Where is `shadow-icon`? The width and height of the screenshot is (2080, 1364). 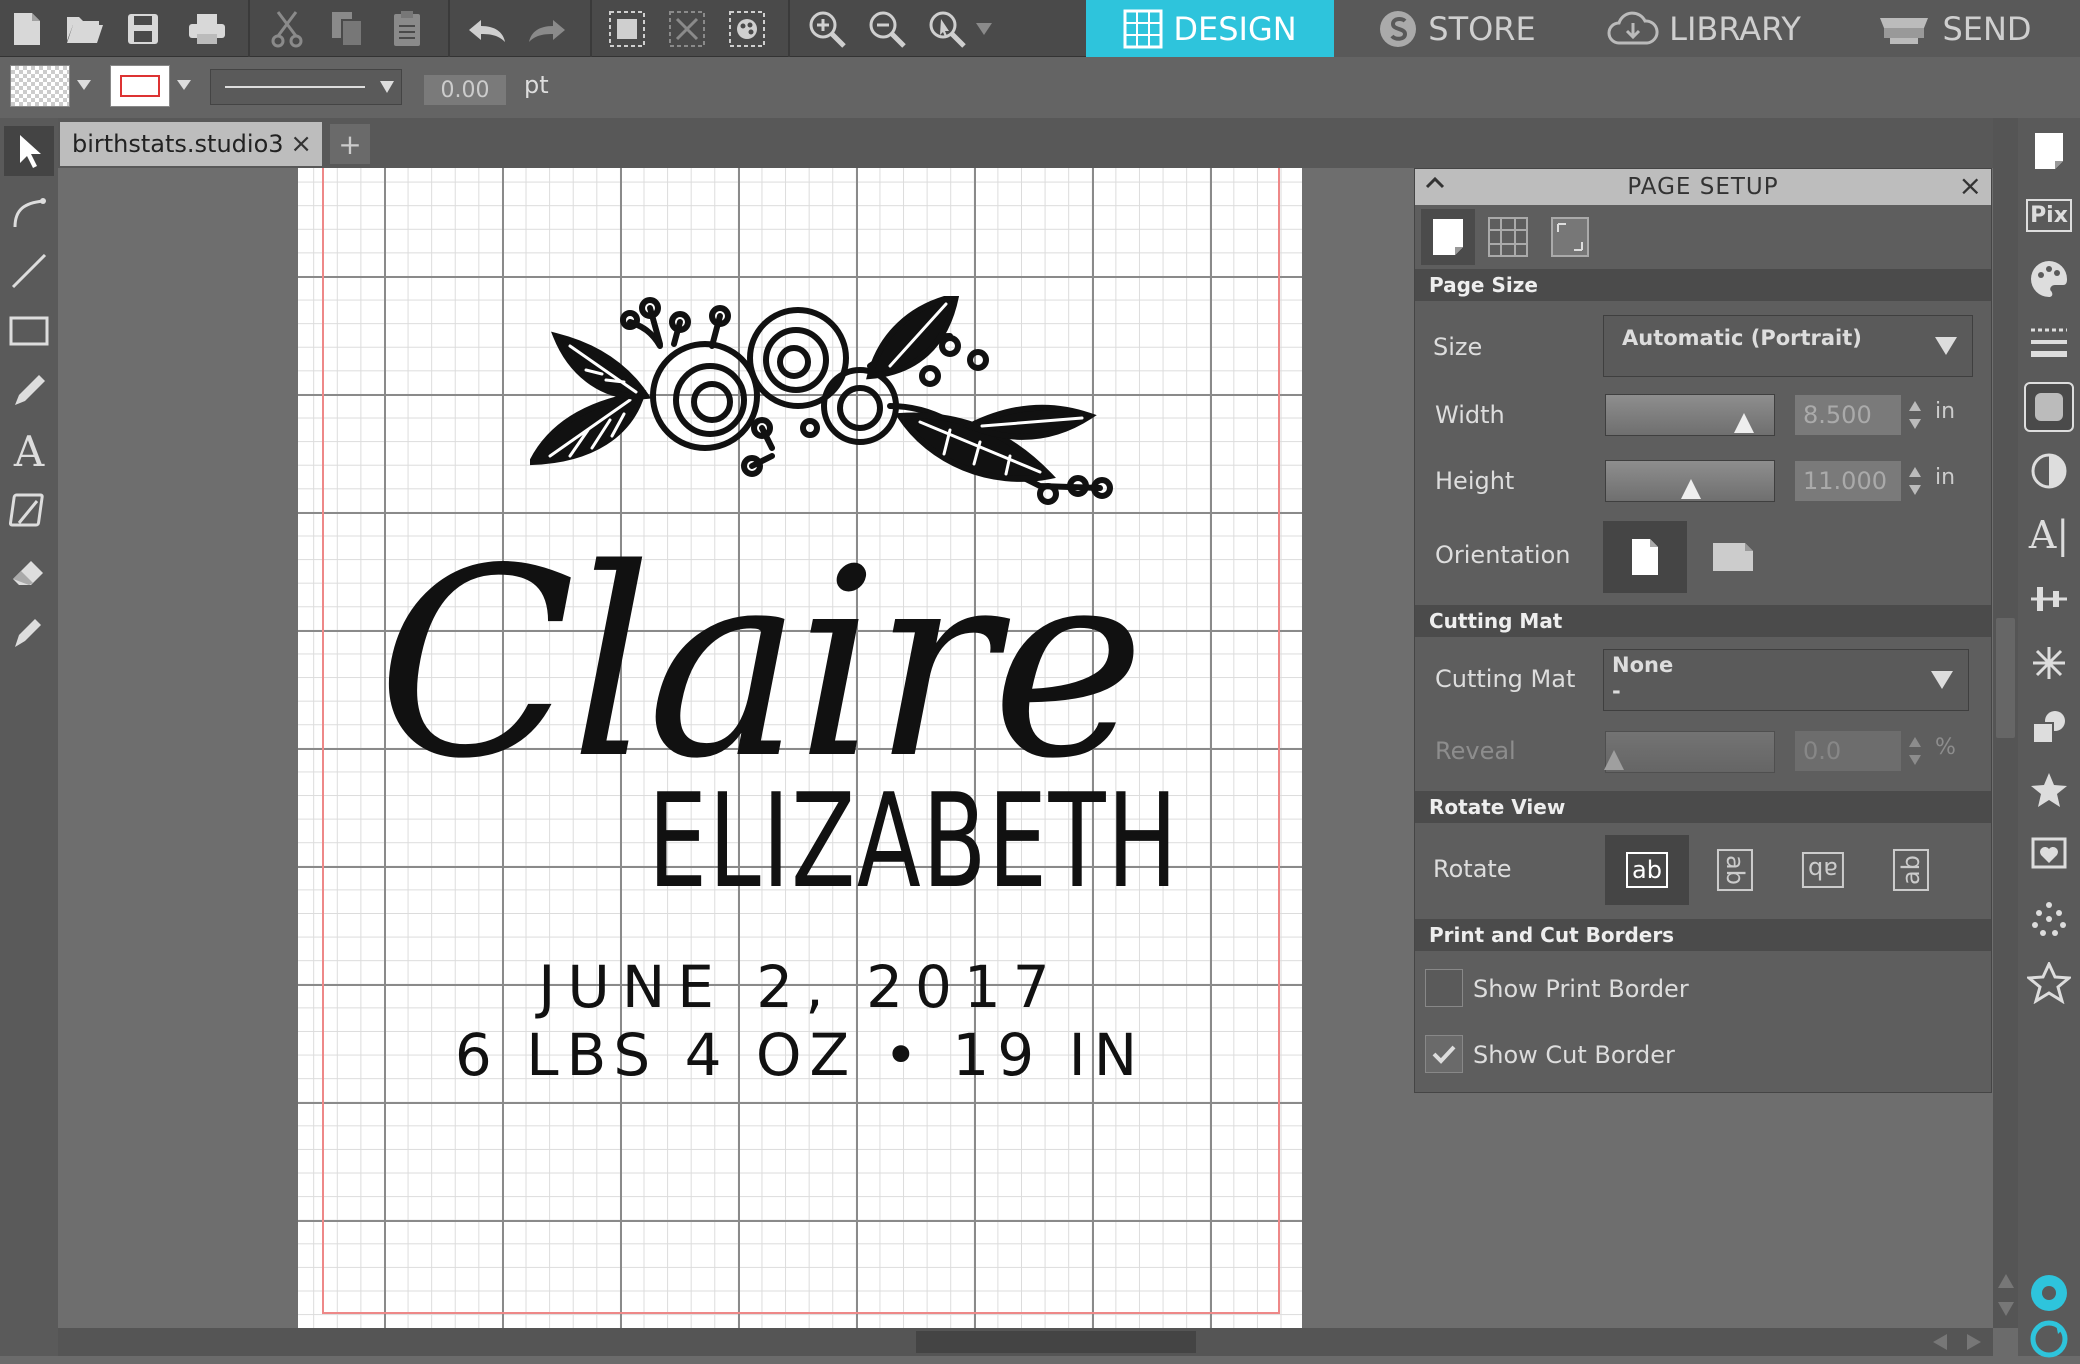
shadow-icon is located at coordinates (2049, 471).